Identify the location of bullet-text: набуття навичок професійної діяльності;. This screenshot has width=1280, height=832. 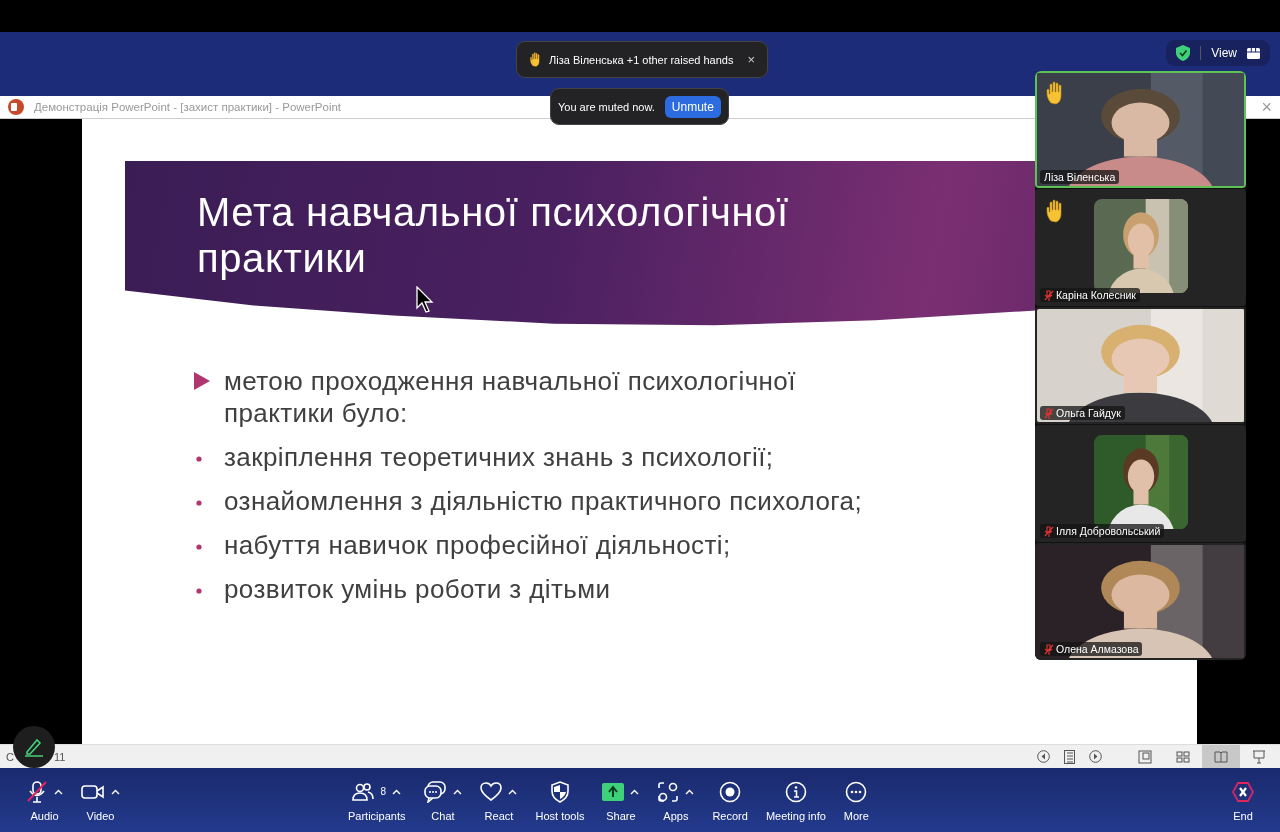
(478, 545).